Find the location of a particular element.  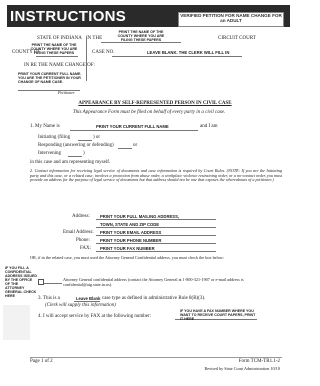

item3-note: (Clerk will supply this information) is located at coordinates (80, 305).